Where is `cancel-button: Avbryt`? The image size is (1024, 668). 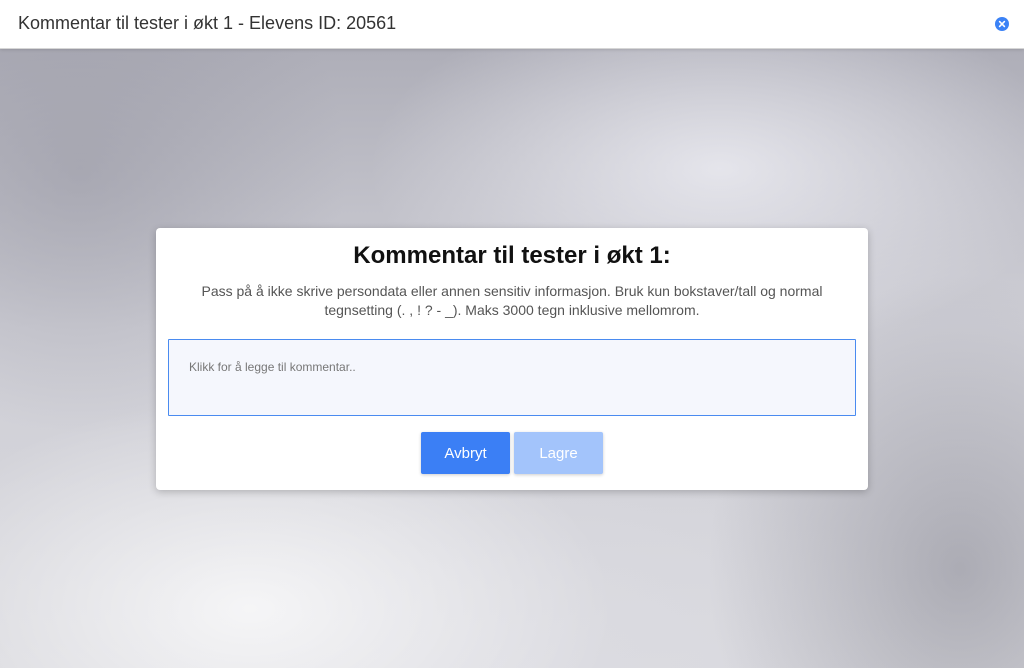
cancel-button: Avbryt is located at coordinates (465, 453).